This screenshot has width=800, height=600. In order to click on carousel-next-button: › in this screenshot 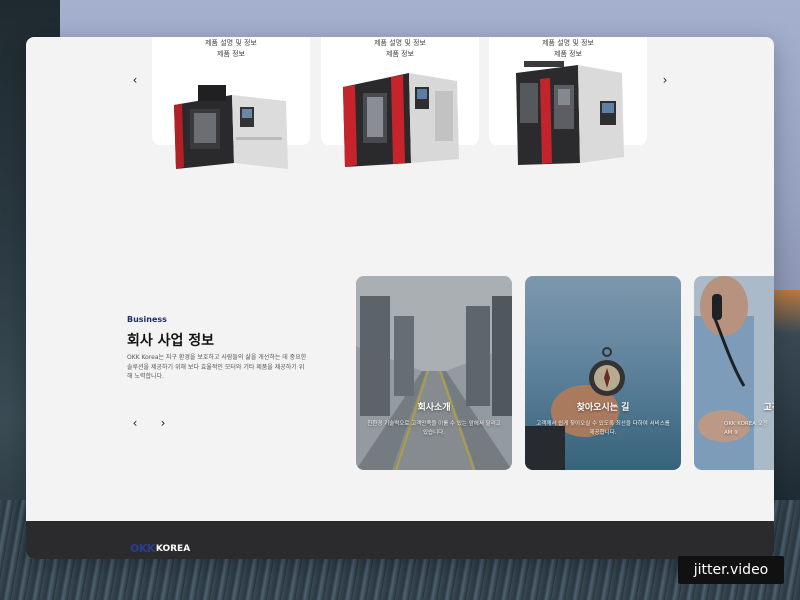, I will do `click(665, 80)`.